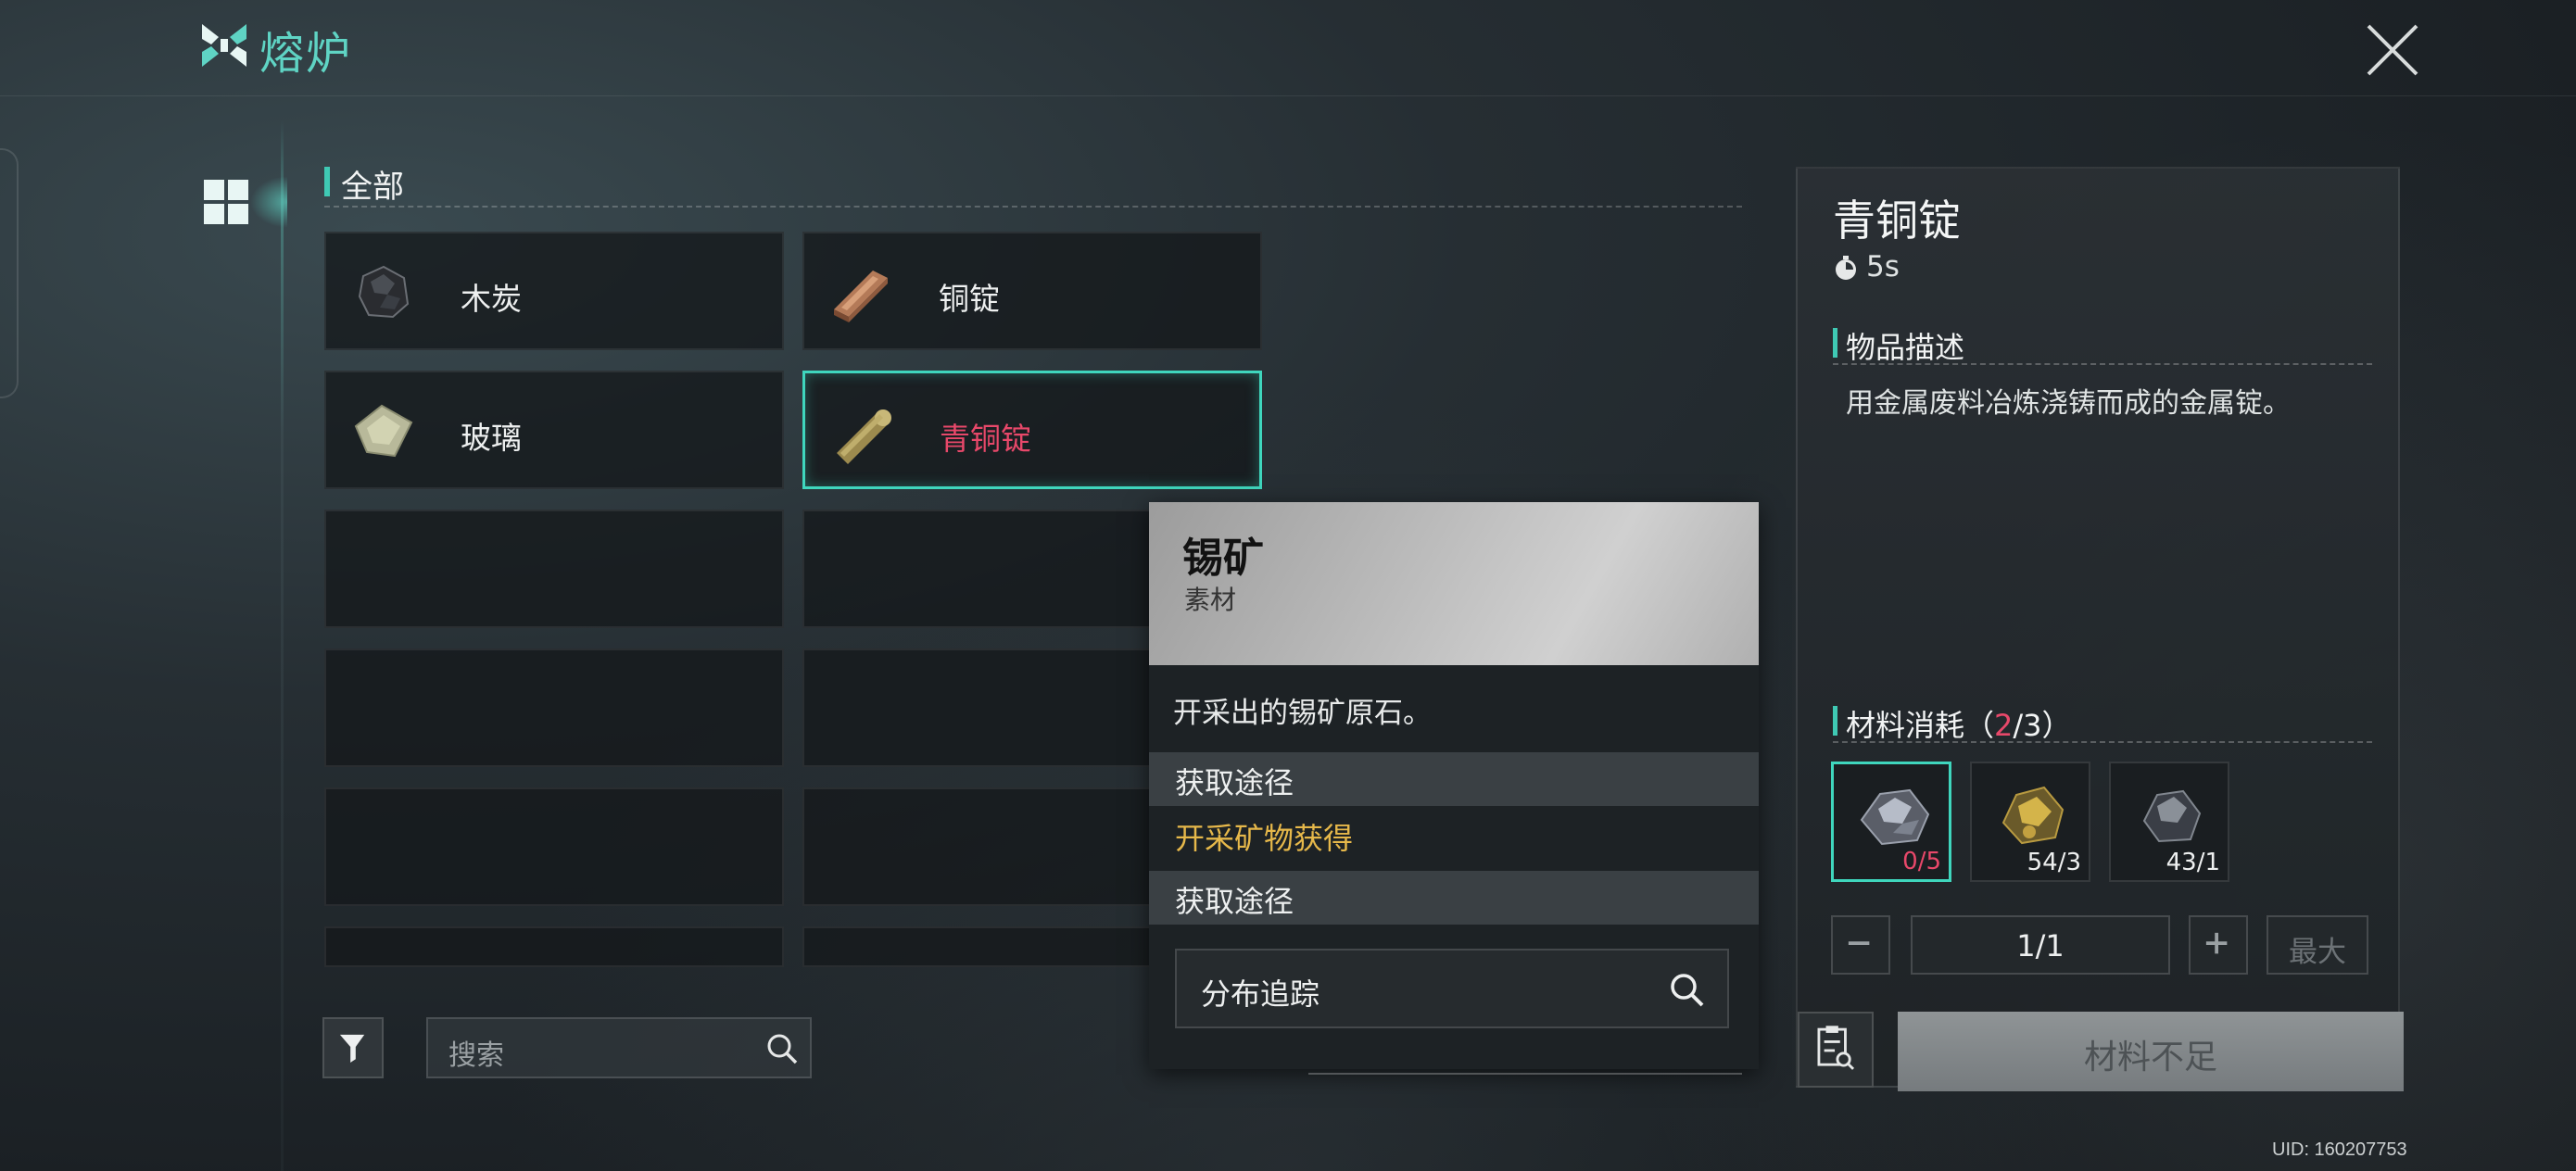 The height and width of the screenshot is (1171, 2576). I want to click on tooltip-header: 锡矿 素材, so click(1454, 584).